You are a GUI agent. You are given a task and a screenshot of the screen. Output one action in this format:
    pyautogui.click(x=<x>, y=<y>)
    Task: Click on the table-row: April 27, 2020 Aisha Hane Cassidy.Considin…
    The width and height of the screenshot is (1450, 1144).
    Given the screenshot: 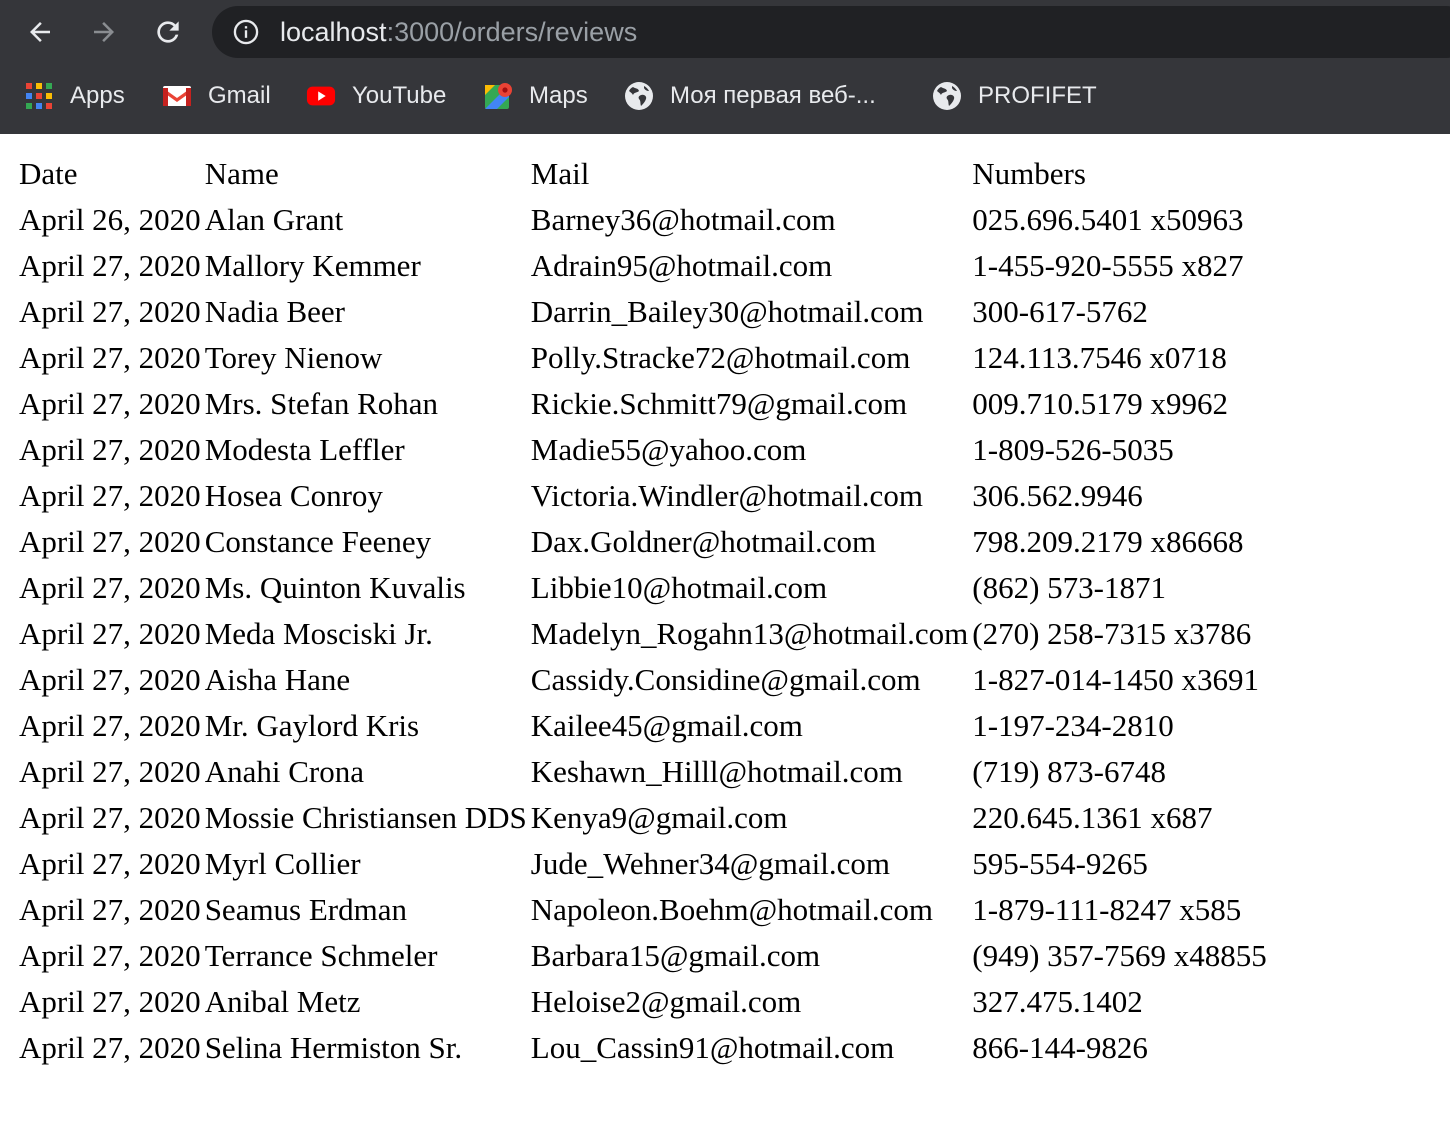 What is the action you would take?
    pyautogui.click(x=643, y=680)
    